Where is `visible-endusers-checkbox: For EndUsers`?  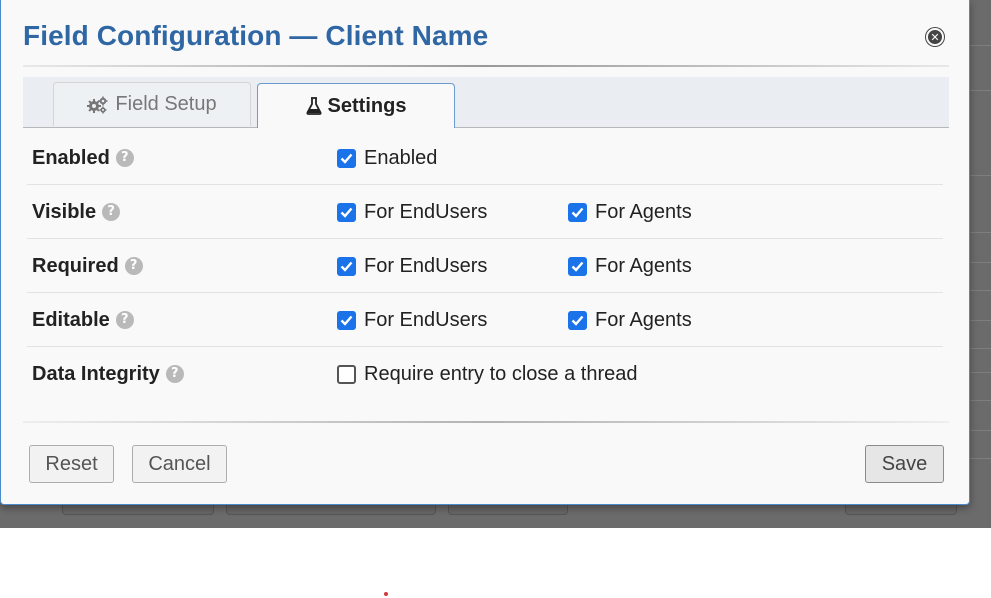 visible-endusers-checkbox: For EndUsers is located at coordinates (412, 212).